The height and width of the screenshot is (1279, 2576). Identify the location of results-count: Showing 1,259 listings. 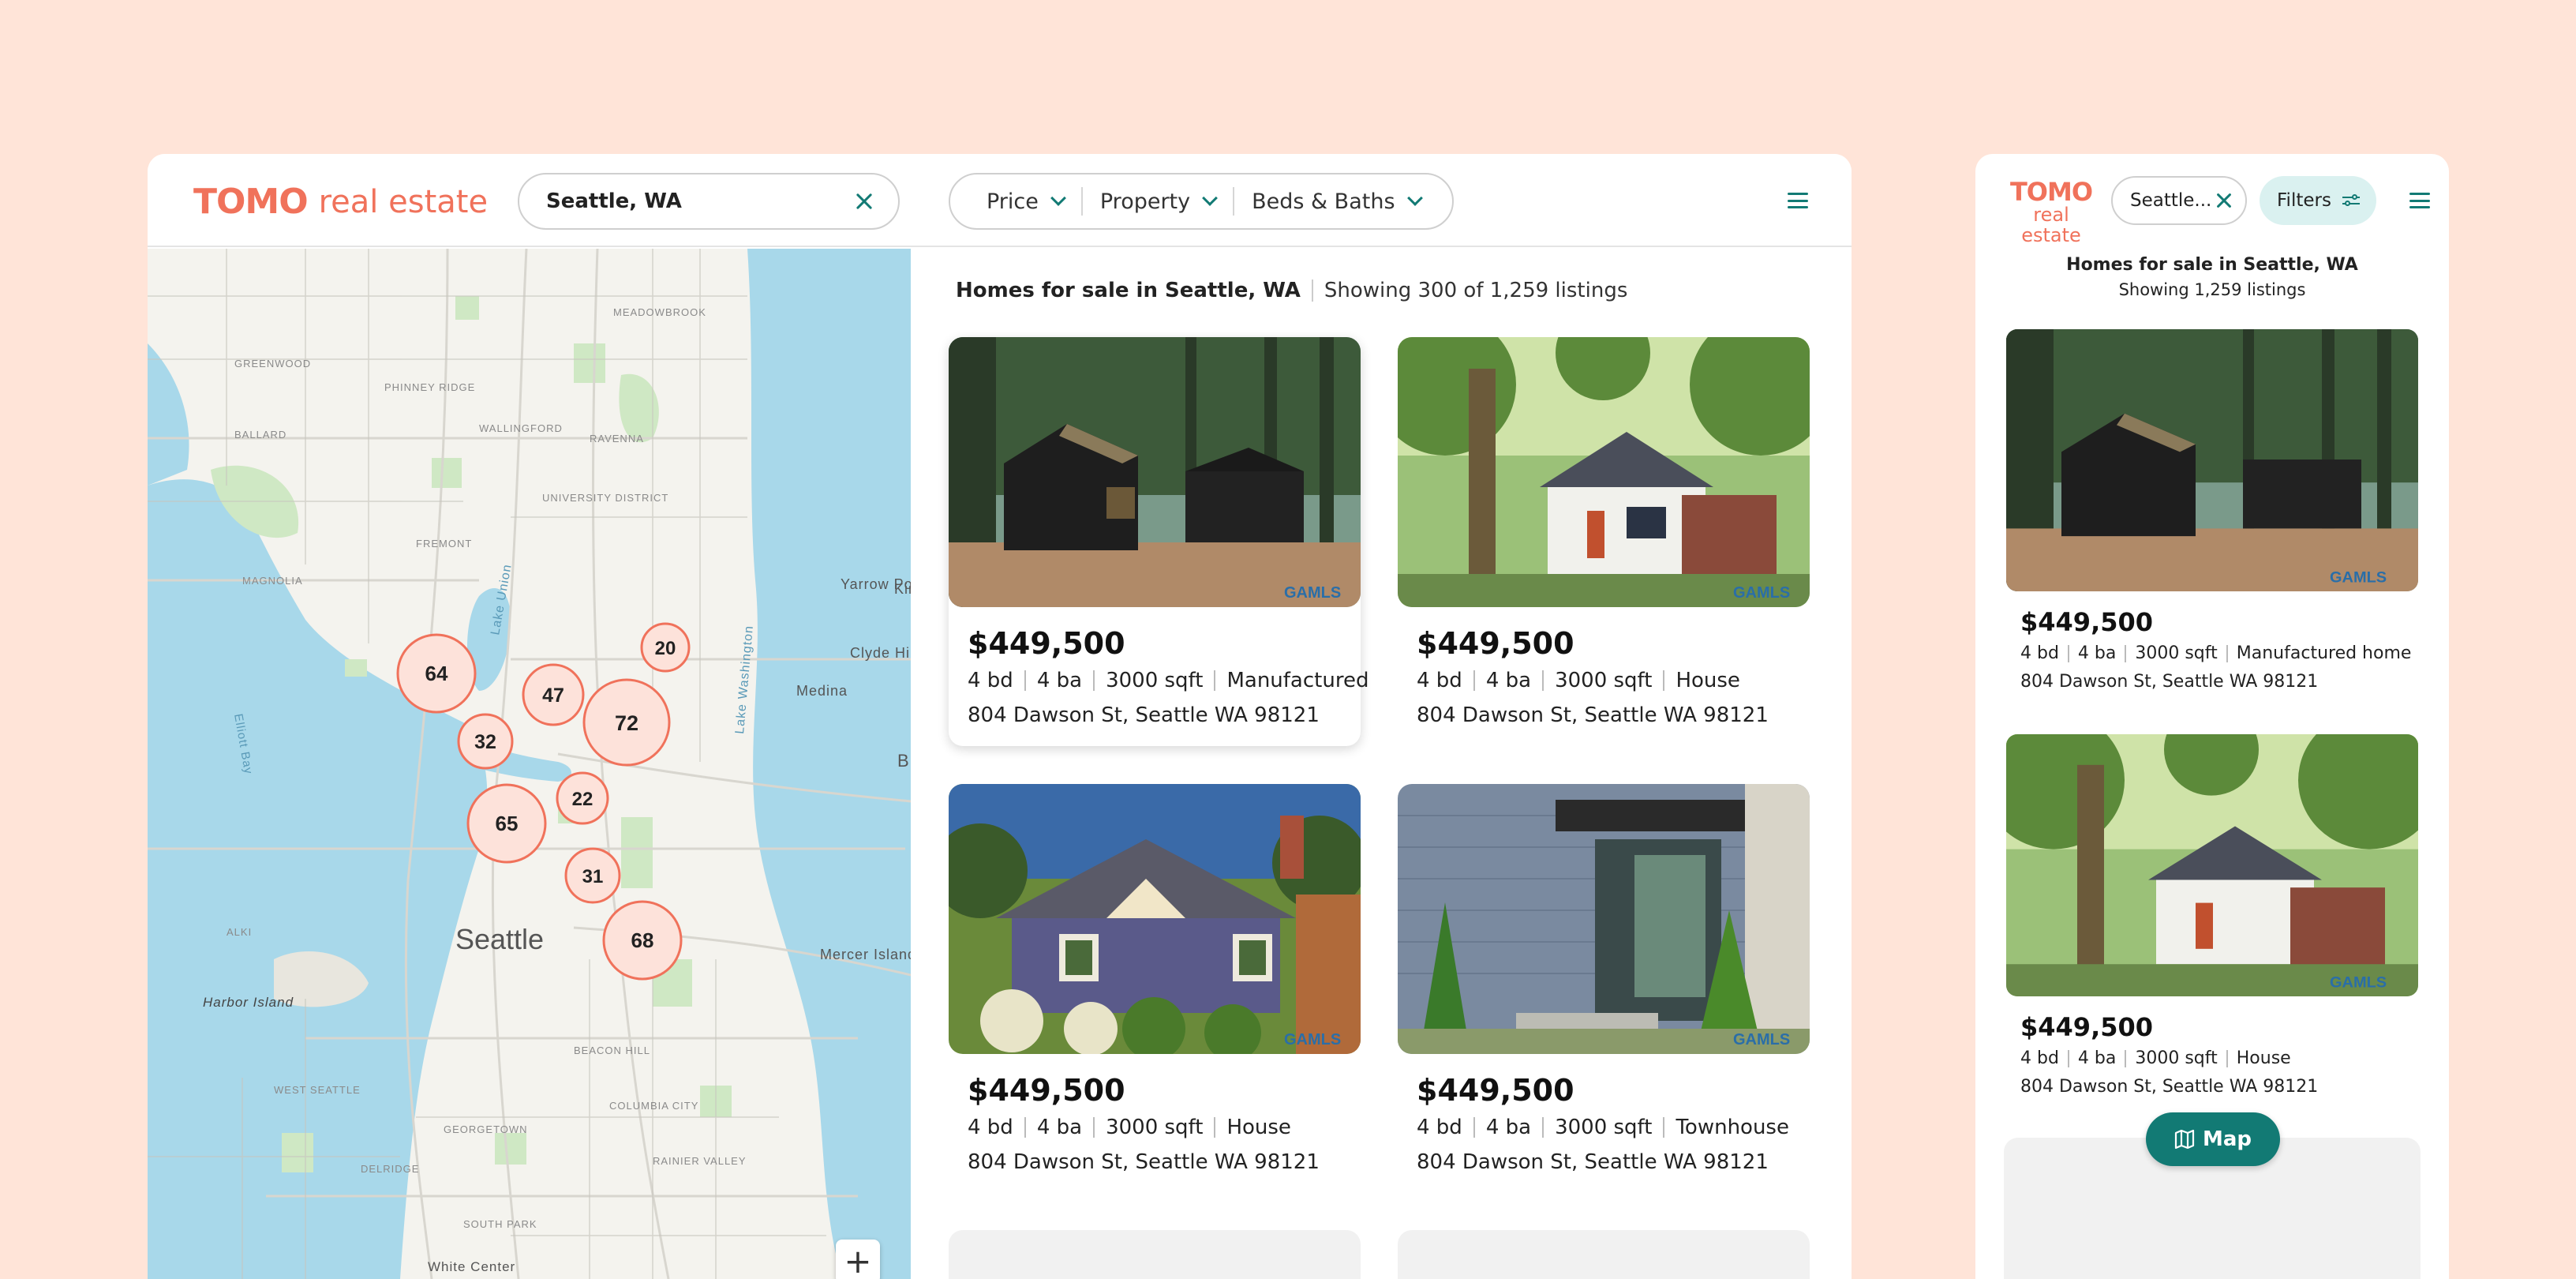
(2212, 290).